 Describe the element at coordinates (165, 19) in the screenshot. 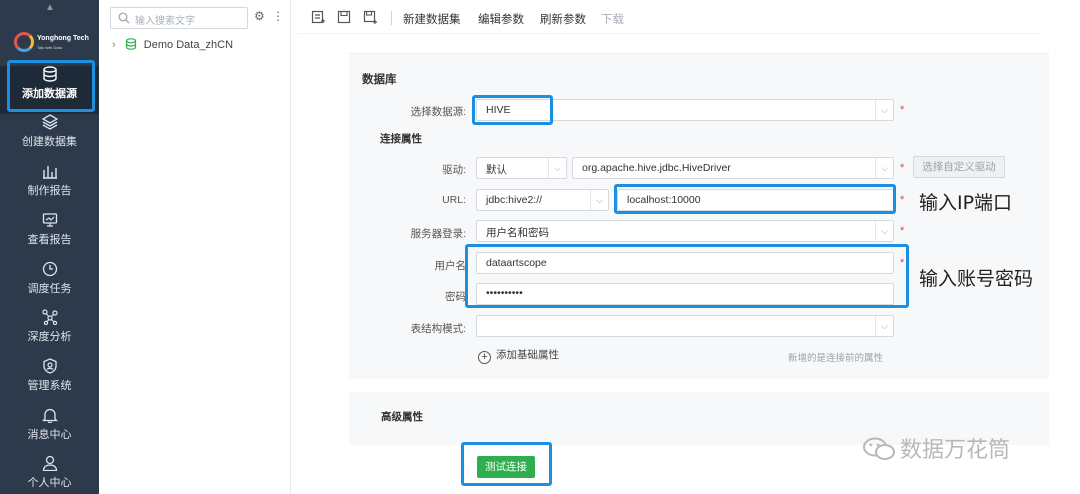

I see `search-input: 输入搜索文字` at that location.